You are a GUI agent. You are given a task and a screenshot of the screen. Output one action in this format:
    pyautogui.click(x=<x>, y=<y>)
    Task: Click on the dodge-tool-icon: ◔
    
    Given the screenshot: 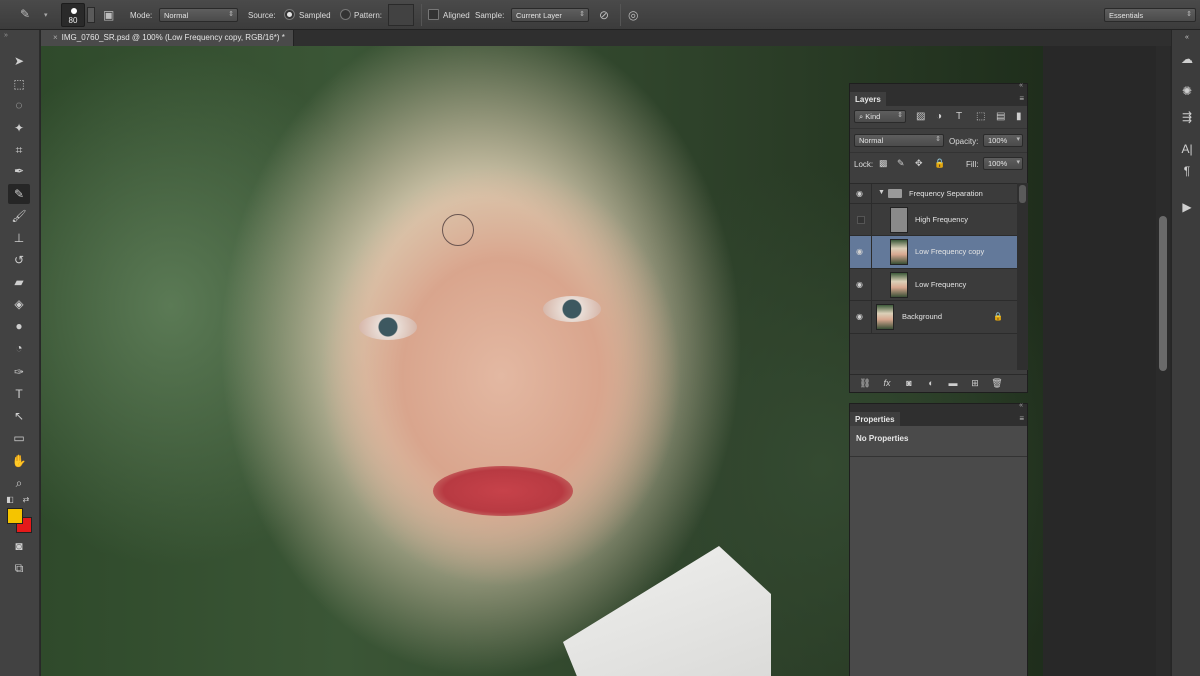 What is the action you would take?
    pyautogui.click(x=19, y=348)
    